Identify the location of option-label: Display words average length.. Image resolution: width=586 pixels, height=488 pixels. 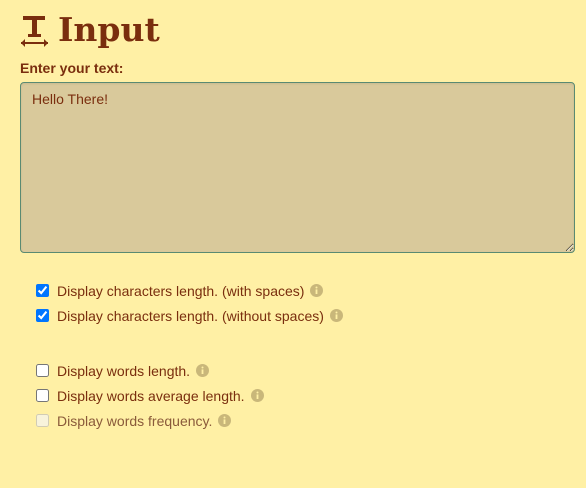
(151, 395).